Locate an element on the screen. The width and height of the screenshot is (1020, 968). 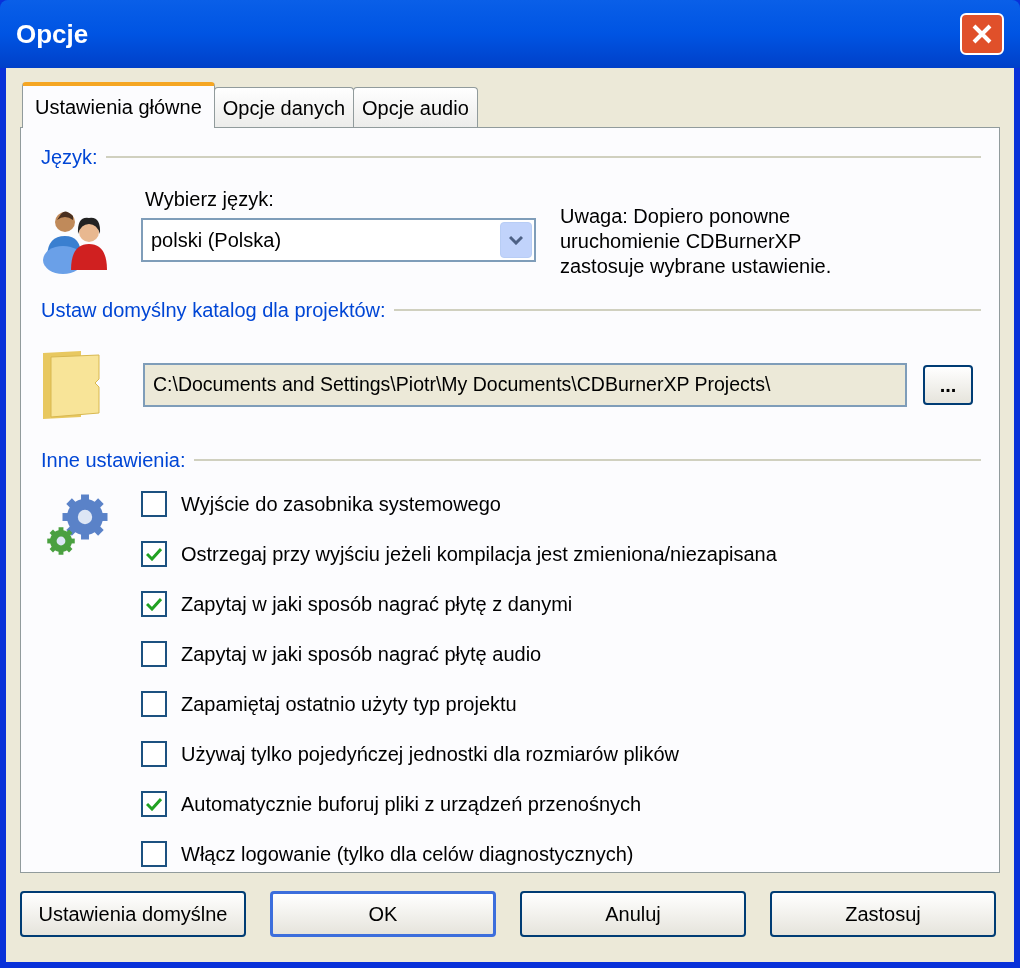
option-label: Zapamiętaj ostatnio użyty typ projektu is located at coordinates (349, 704).